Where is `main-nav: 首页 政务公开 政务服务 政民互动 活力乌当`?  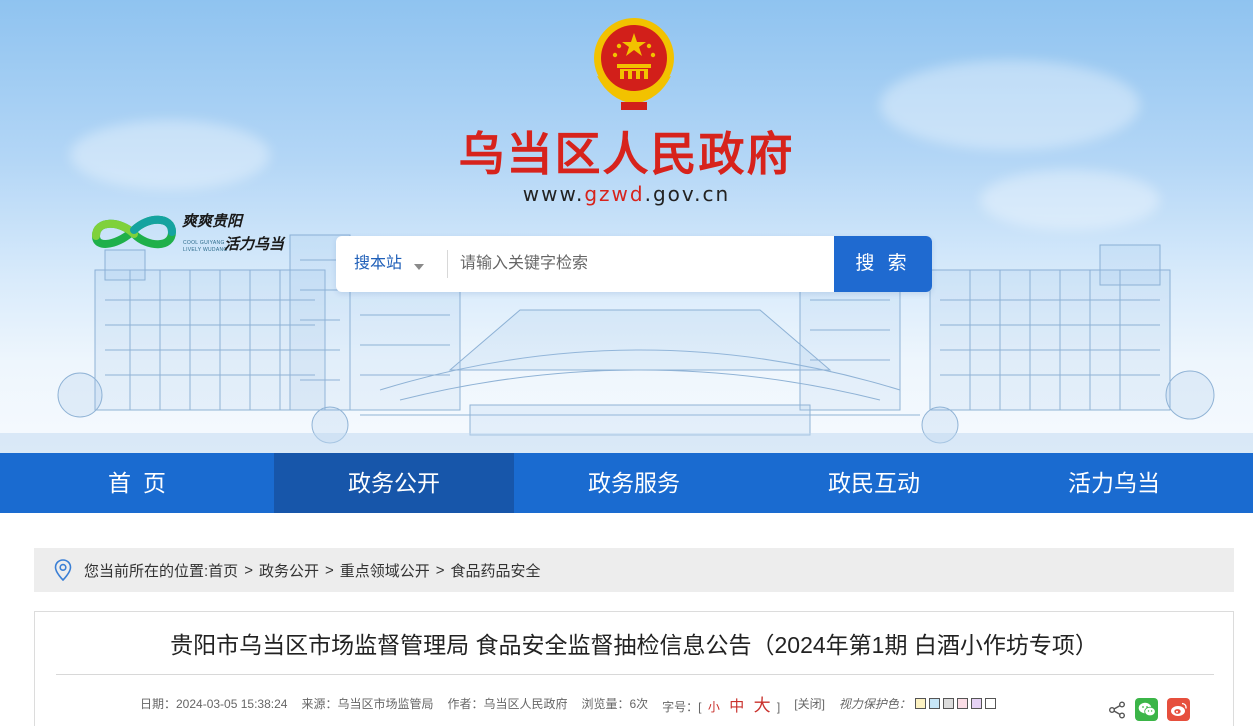 main-nav: 首页 政务公开 政务服务 政民互动 活力乌当 is located at coordinates (626, 483).